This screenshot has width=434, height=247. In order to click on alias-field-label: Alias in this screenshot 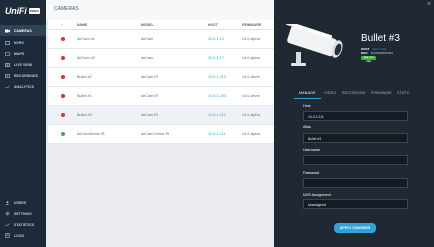, I will do `click(307, 127)`.